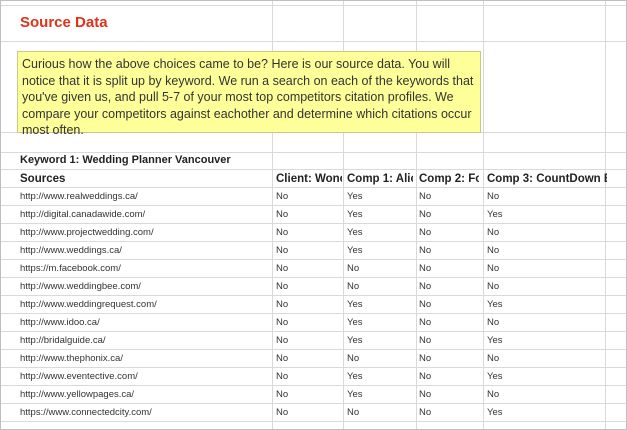  I want to click on table-row: http://www.weddingrequest.com/No Yes No Yes, so click(313, 305).